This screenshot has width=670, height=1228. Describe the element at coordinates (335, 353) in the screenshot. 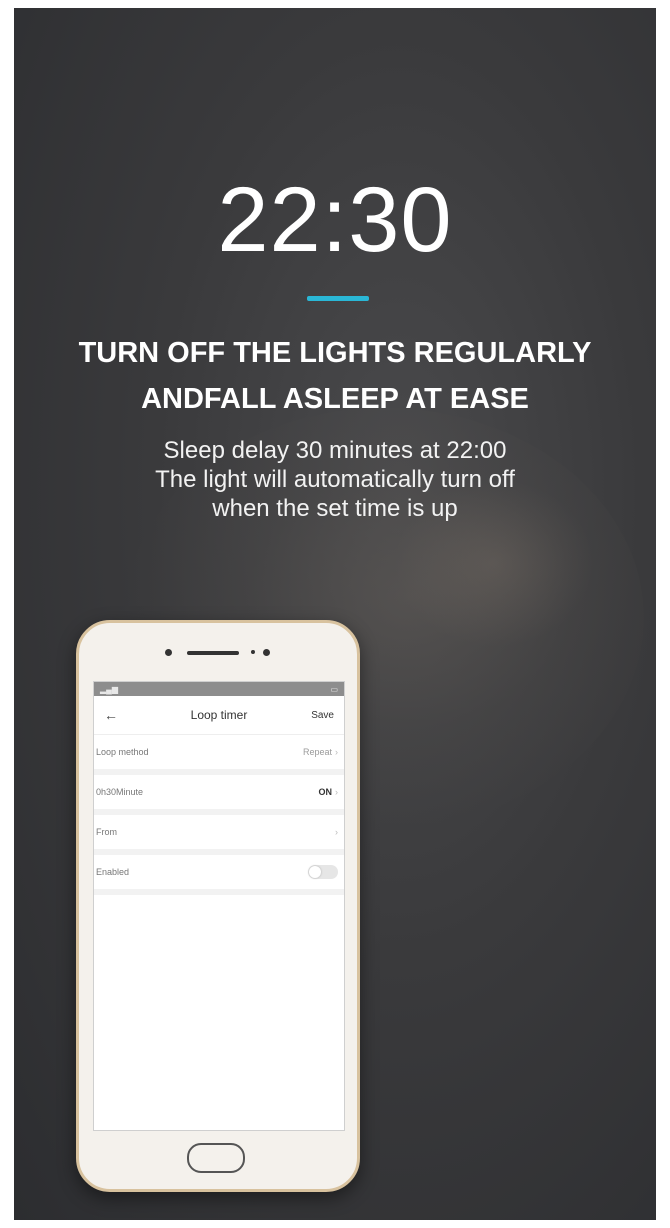

I see `headline-line-1: TURN OFF THE LIGHTS REGULARLY` at that location.